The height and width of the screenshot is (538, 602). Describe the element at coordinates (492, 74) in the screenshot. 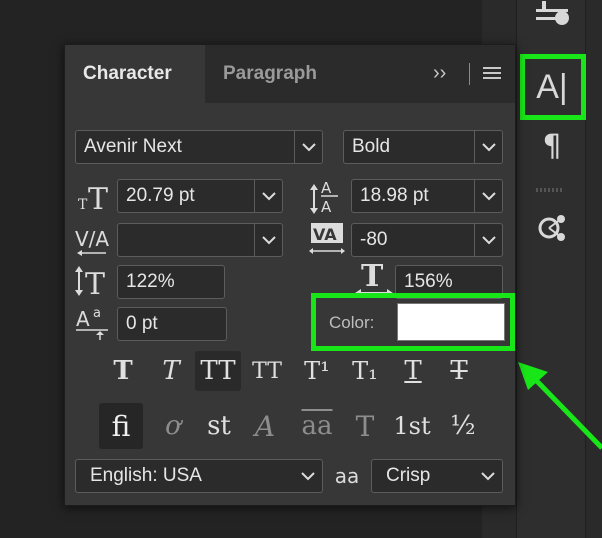

I see `hamburger-menu-icon` at that location.